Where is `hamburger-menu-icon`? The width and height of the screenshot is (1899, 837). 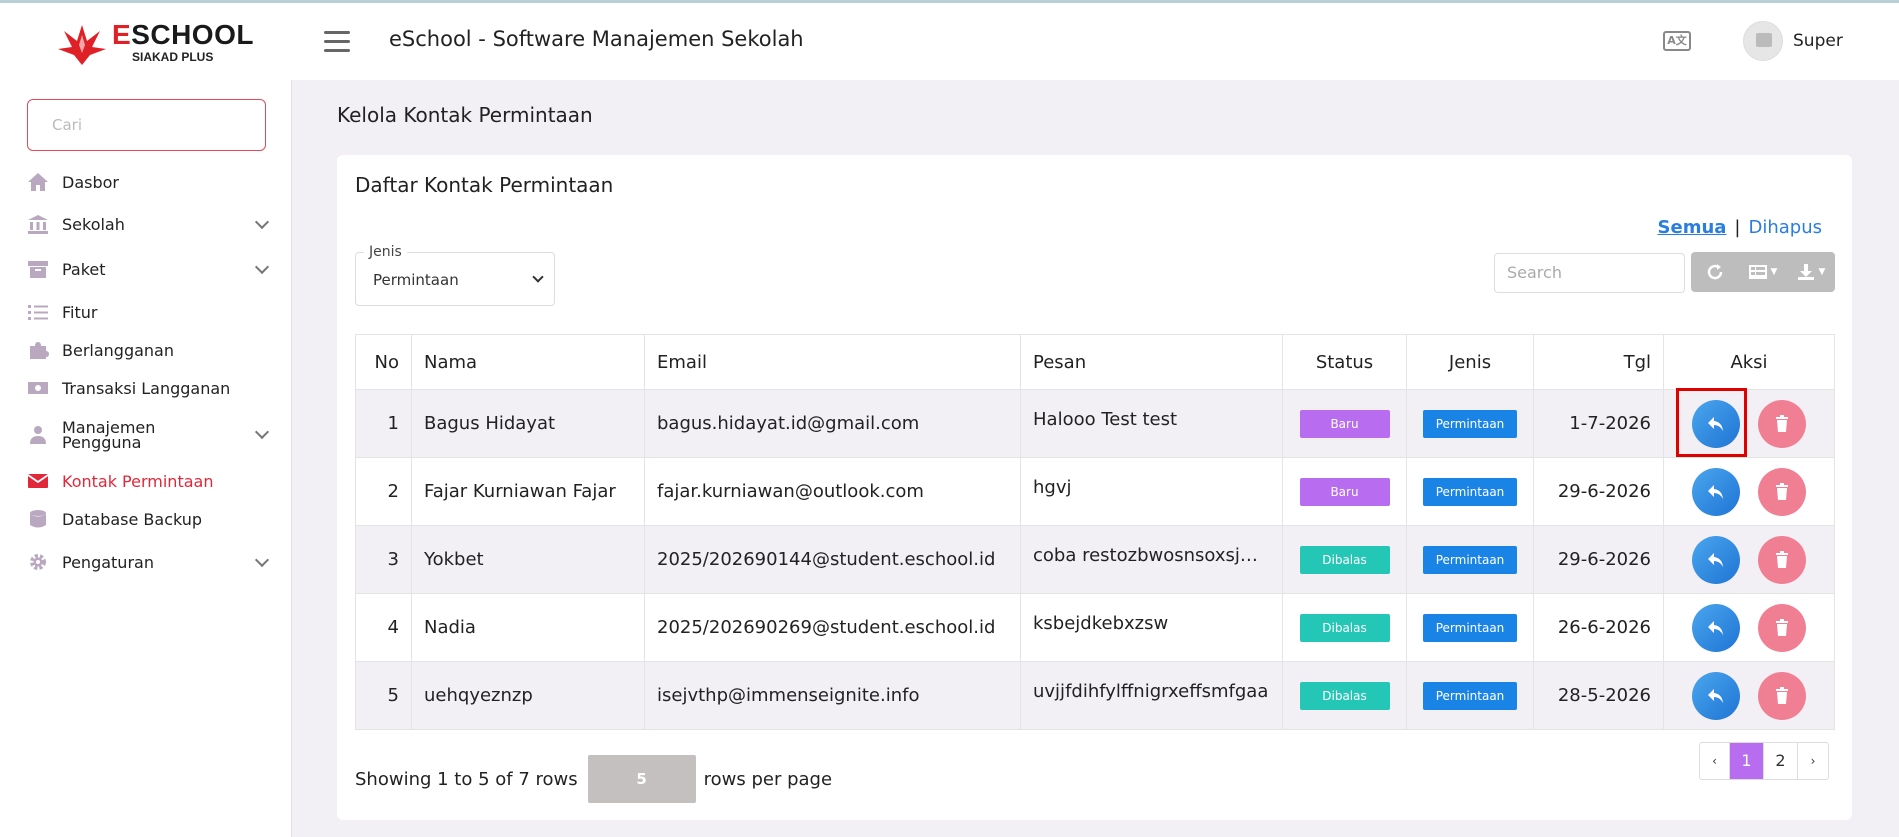 hamburger-menu-icon is located at coordinates (337, 42).